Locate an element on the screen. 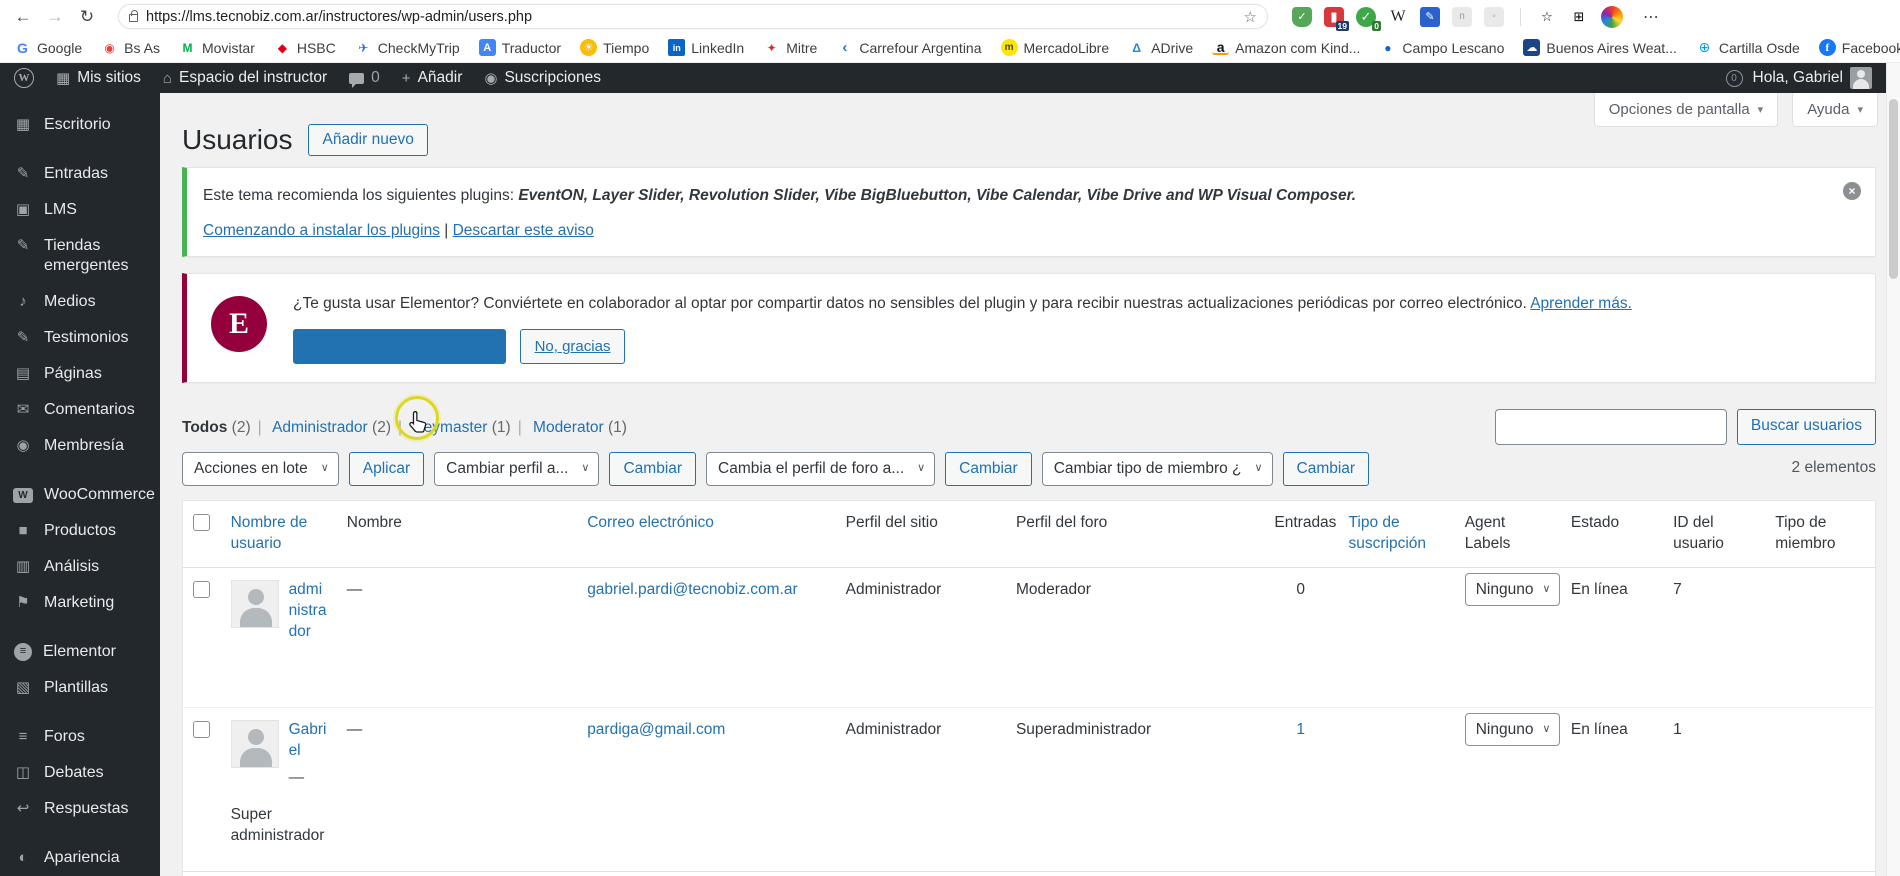 Image resolution: width=1900 pixels, height=876 pixels. sidebar-item-label: Análisis is located at coordinates (72, 566).